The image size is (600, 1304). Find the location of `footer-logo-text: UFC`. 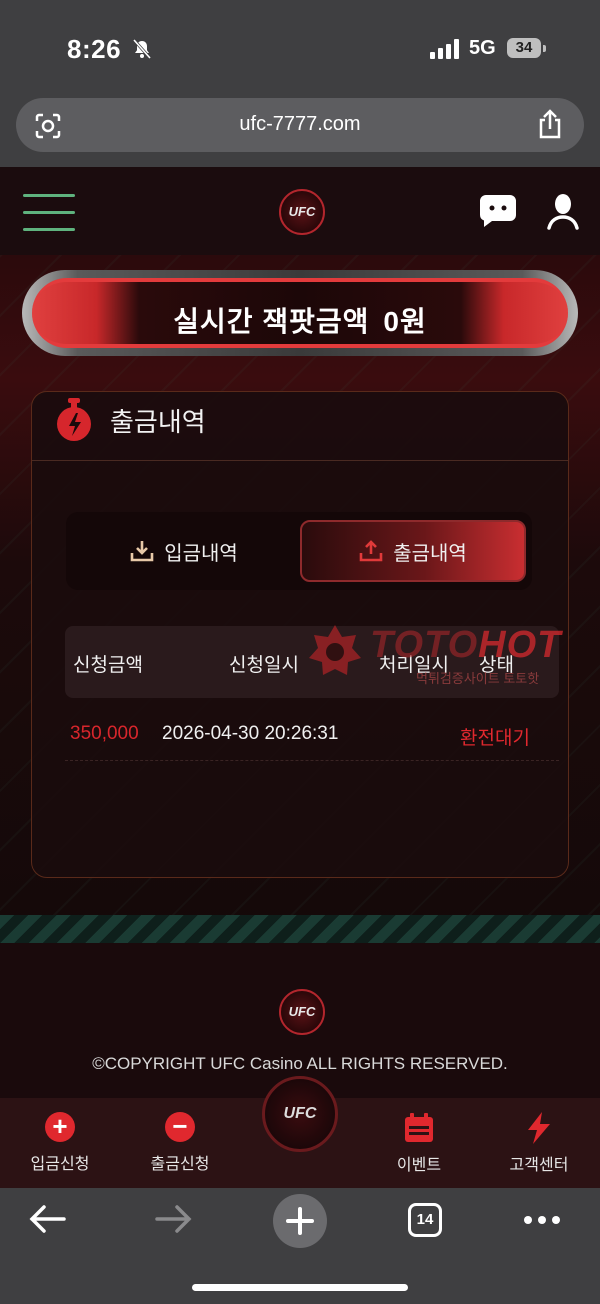

footer-logo-text: UFC is located at coordinates (302, 1011).